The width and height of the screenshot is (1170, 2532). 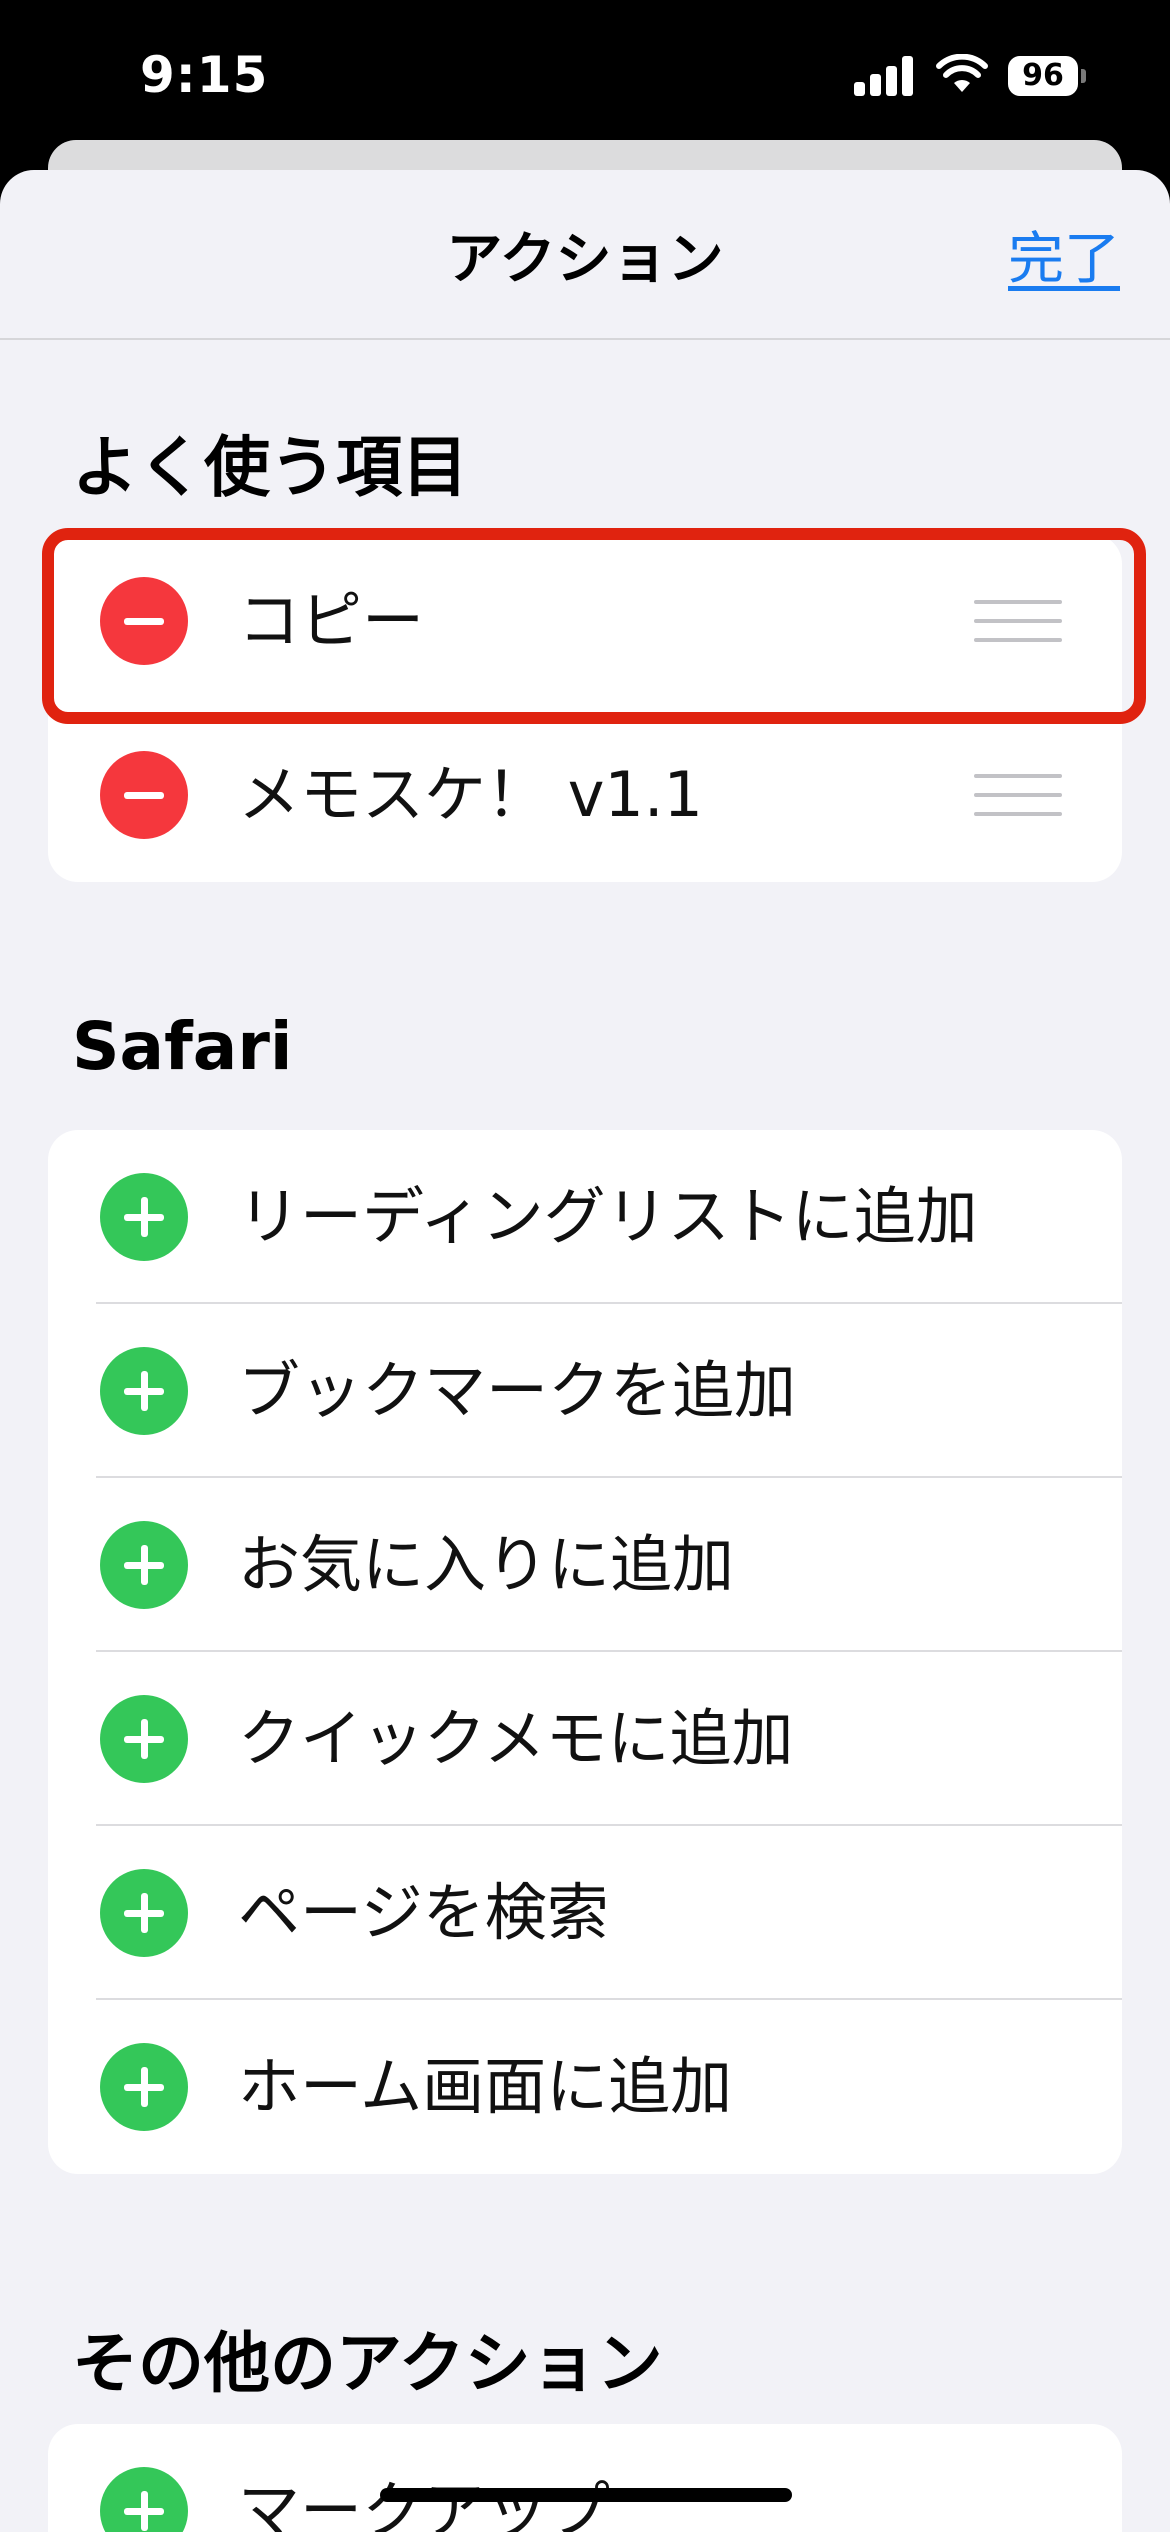 I want to click on action-label: メモスケ！ v1.1, so click(x=471, y=794).